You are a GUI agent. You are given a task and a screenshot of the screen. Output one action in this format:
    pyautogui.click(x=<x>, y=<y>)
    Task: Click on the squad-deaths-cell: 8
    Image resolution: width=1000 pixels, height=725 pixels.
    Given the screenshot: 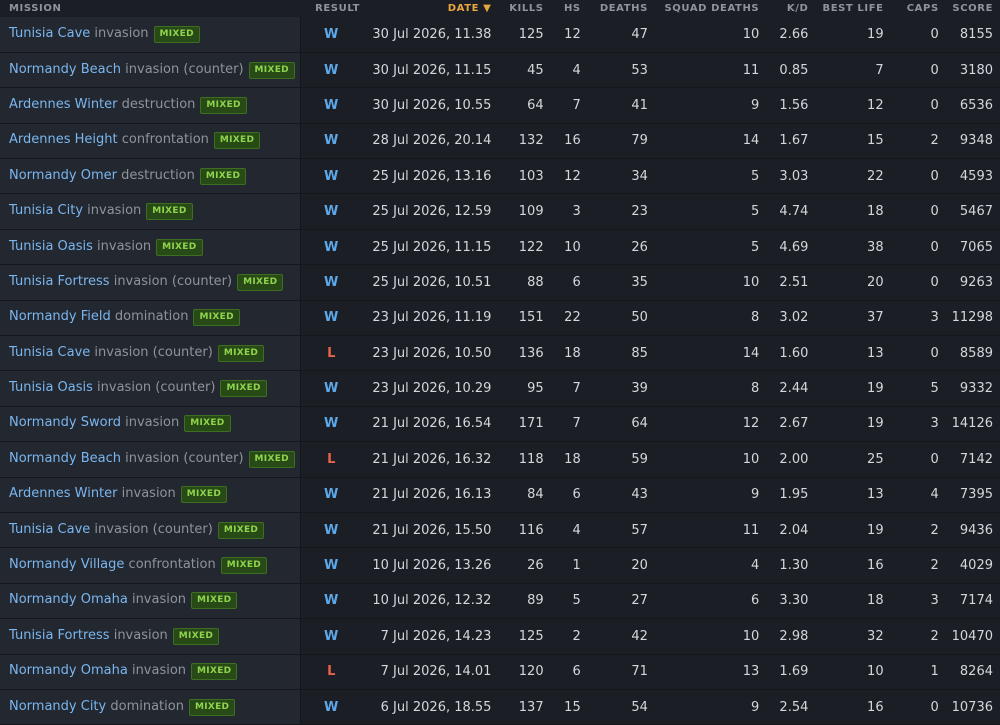 What is the action you would take?
    pyautogui.click(x=703, y=318)
    